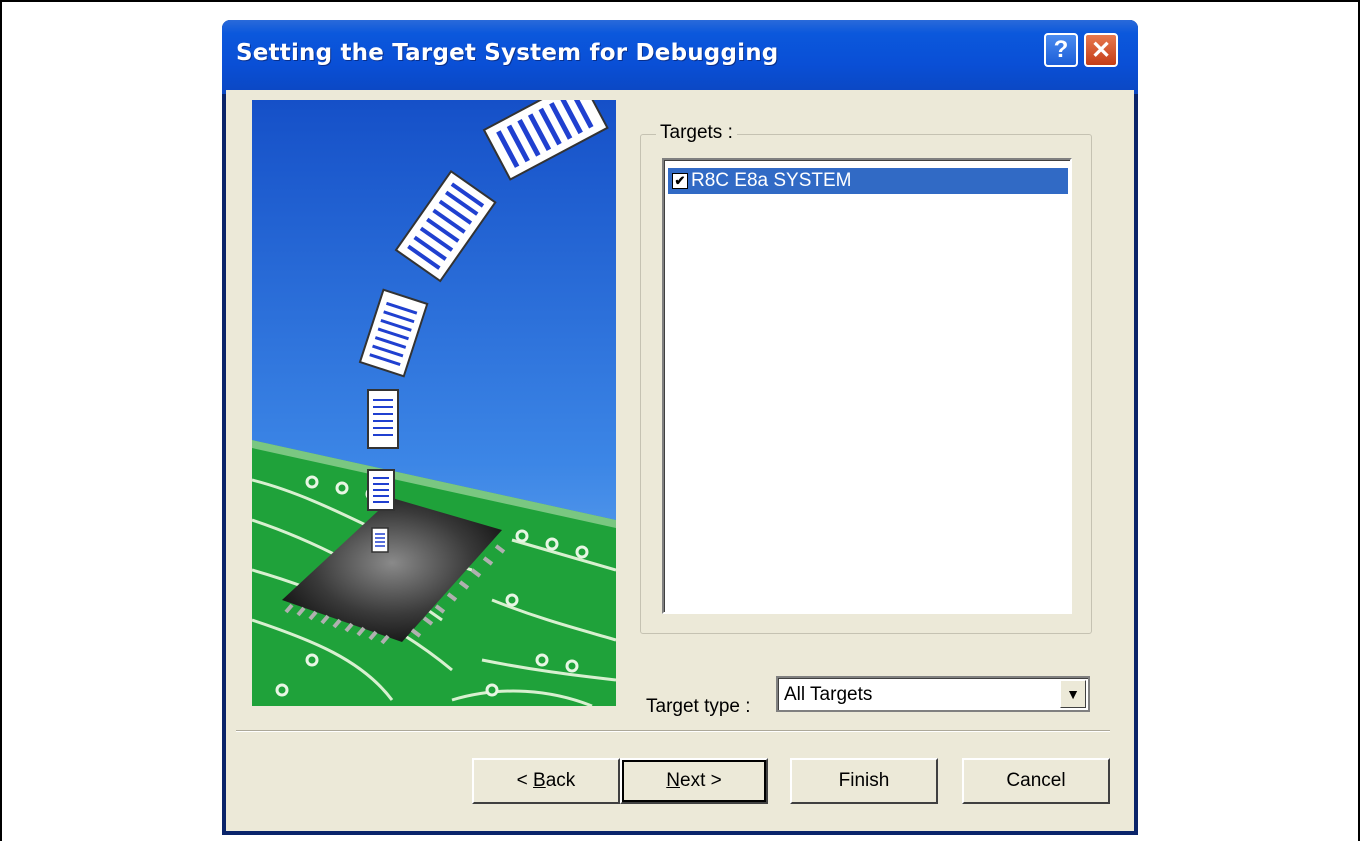 This screenshot has height=841, width=1362. I want to click on back-button-rest: ack, so click(560, 780).